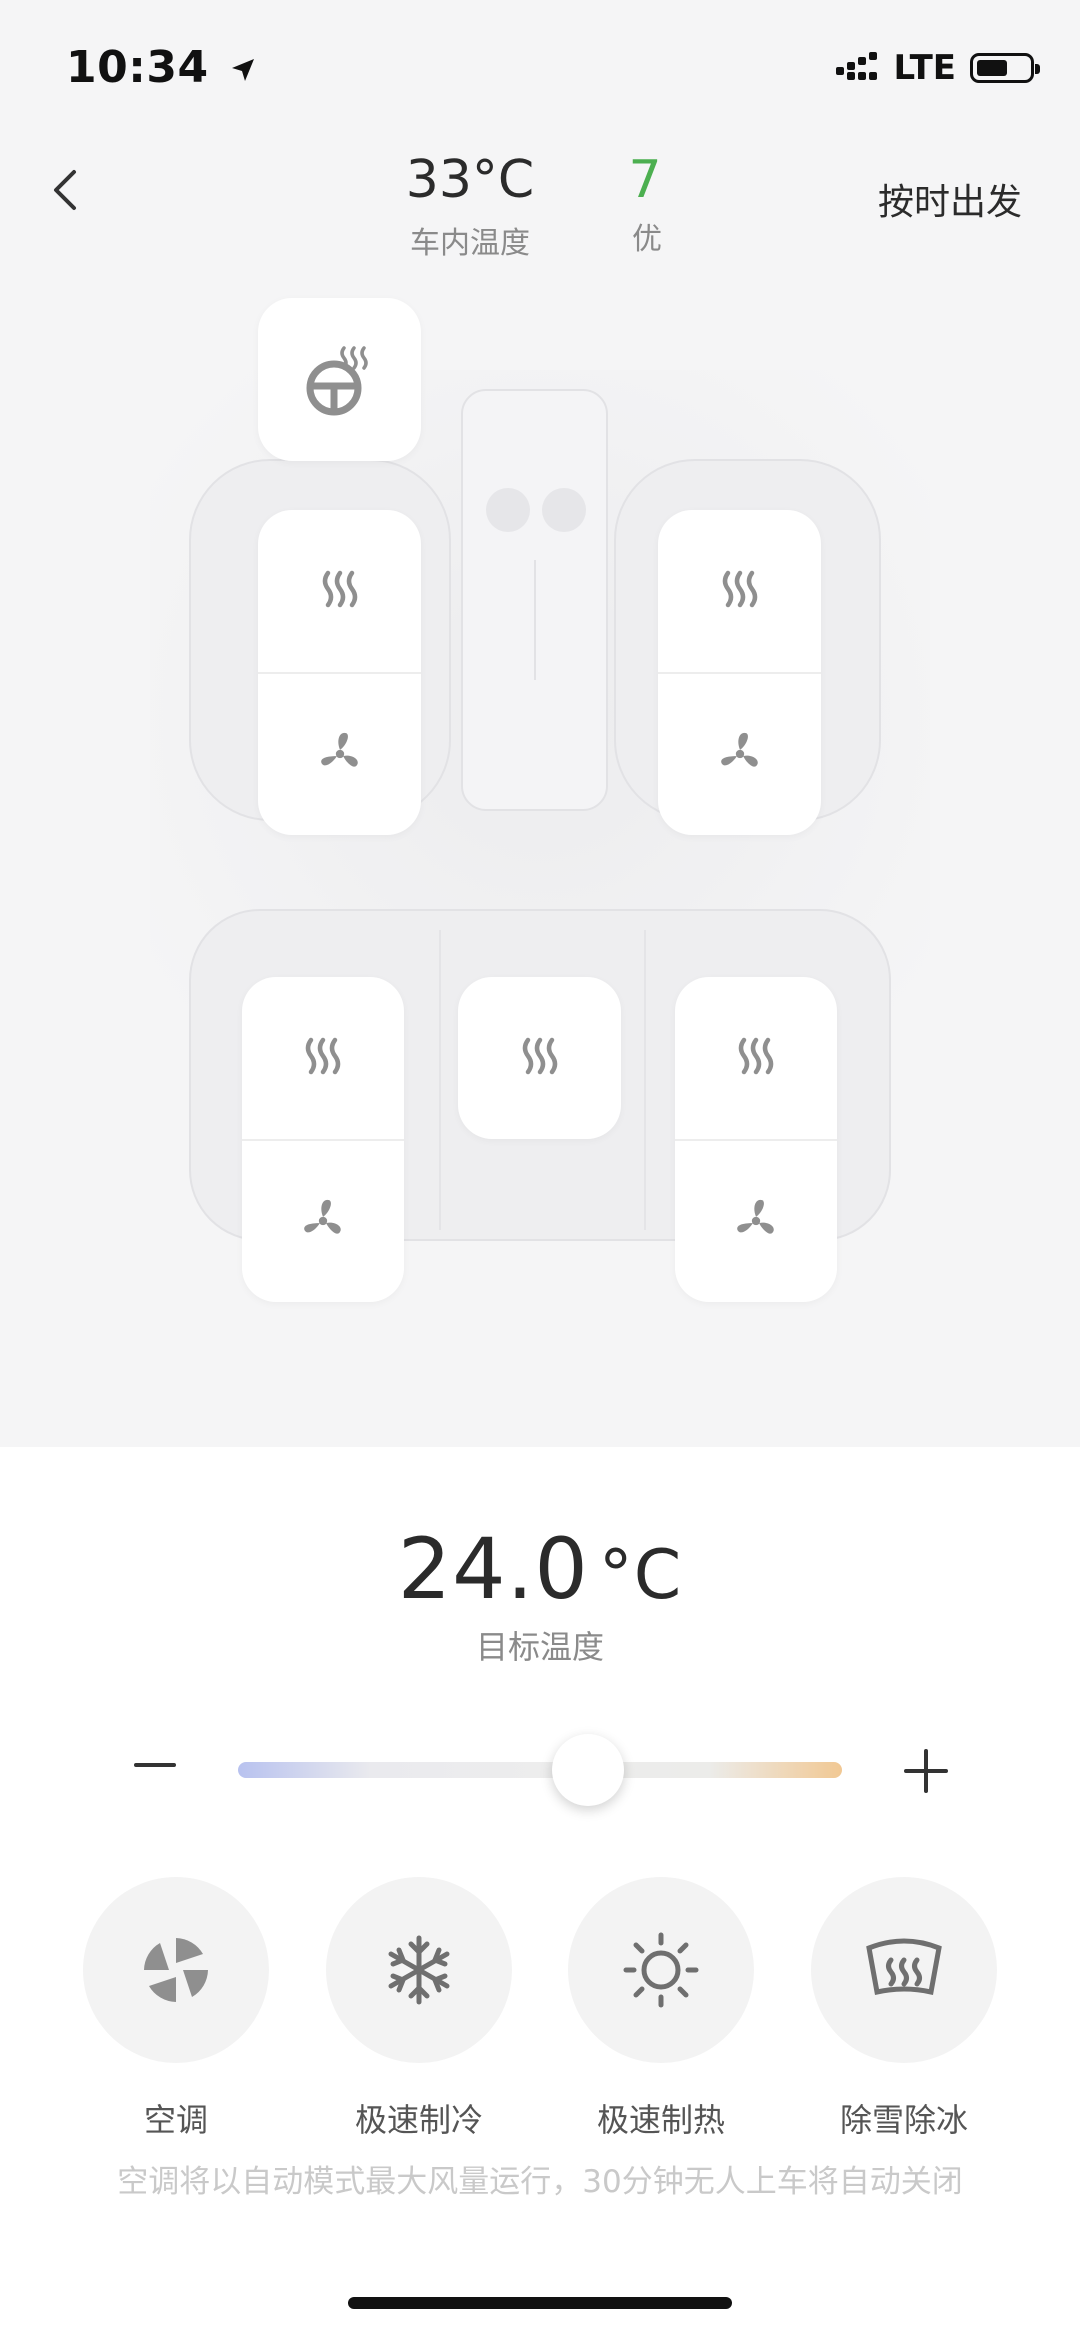 The width and height of the screenshot is (1080, 2337). What do you see at coordinates (857, 68) in the screenshot?
I see `signal-icon` at bounding box center [857, 68].